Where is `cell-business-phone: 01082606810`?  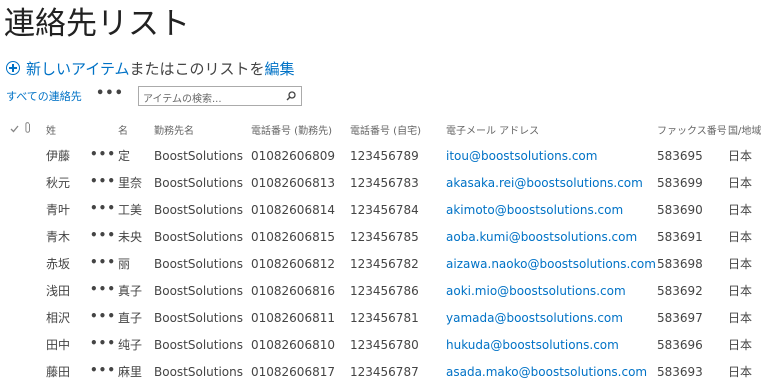
cell-business-phone: 01082606810 is located at coordinates (293, 345).